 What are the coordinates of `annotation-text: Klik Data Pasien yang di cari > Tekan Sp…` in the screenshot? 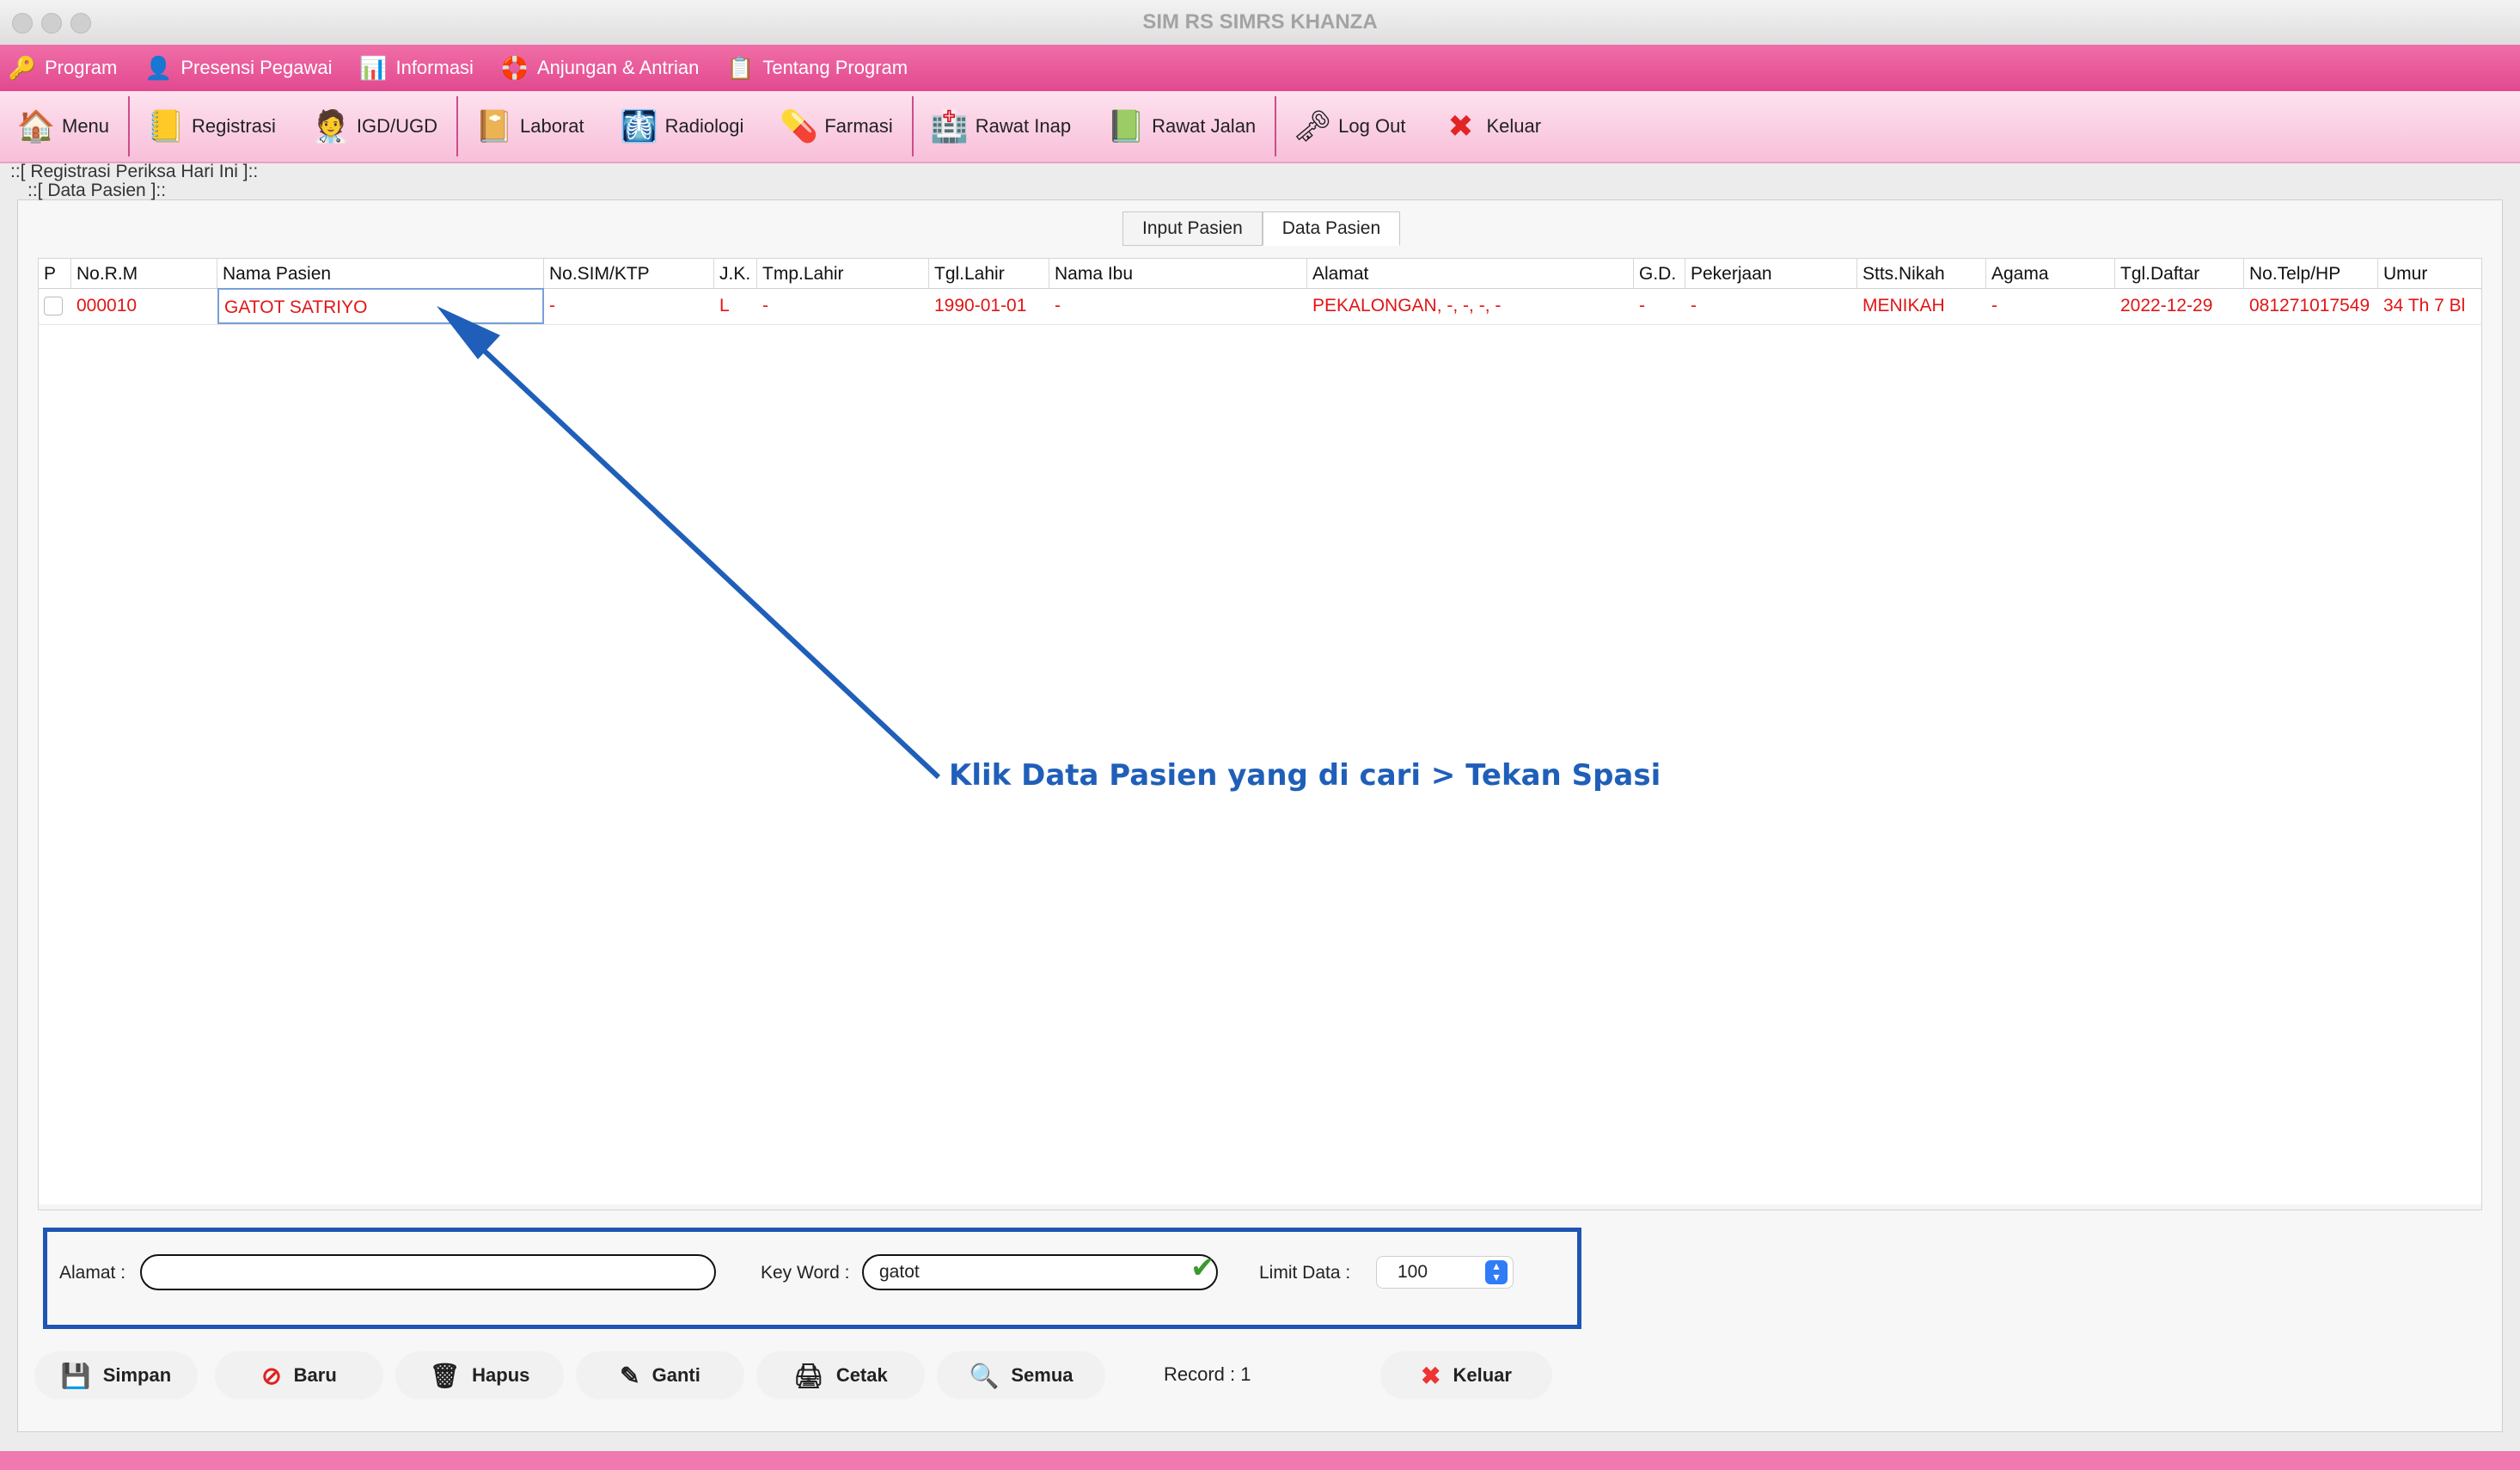 It's located at (1305, 775).